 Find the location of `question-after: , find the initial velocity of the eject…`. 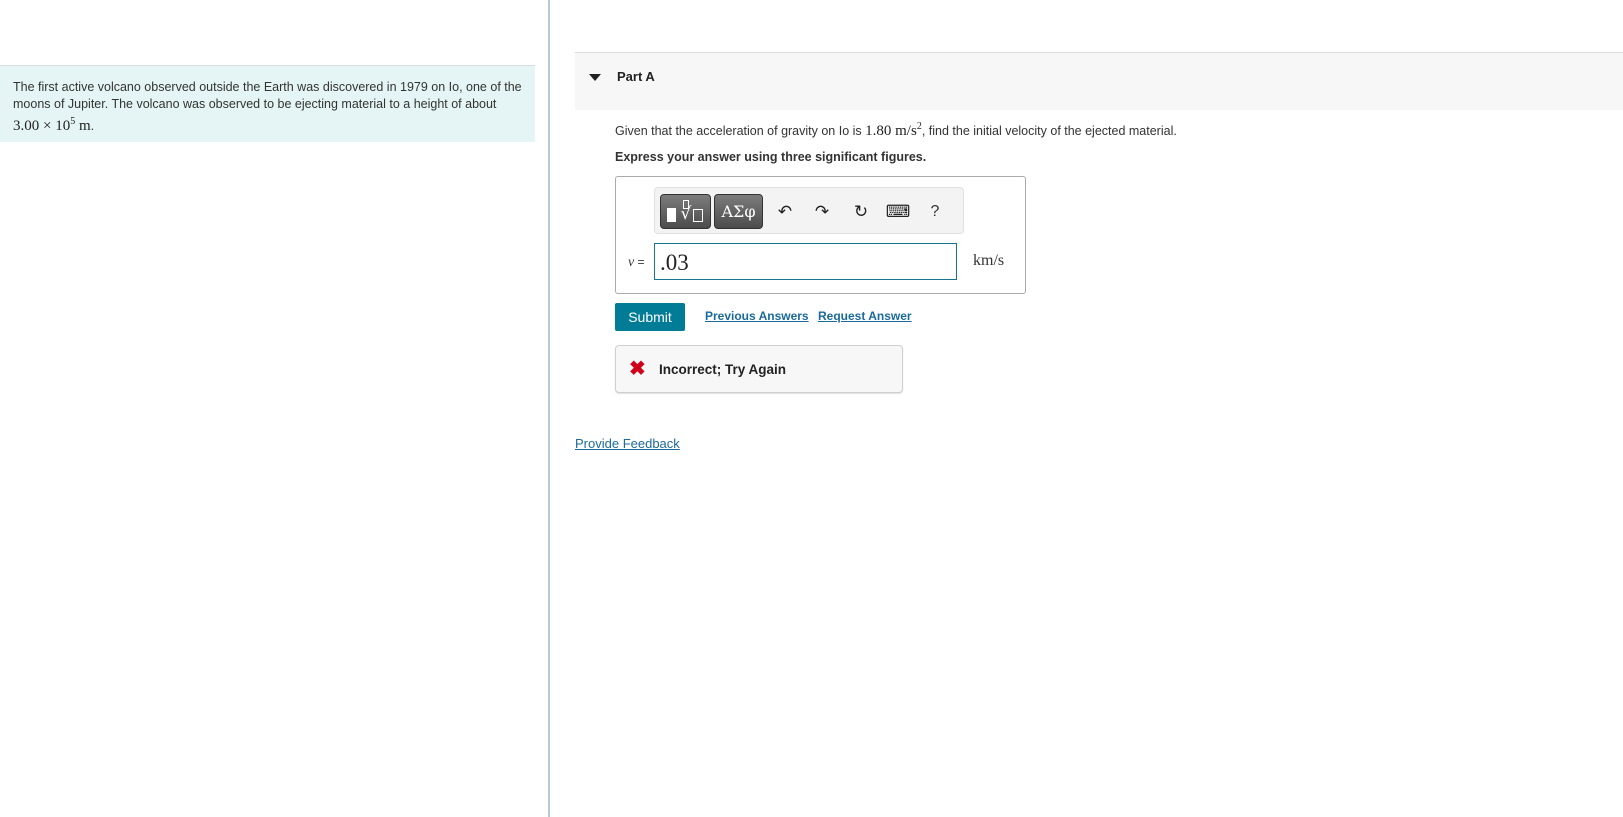

question-after: , find the initial velocity of the eject… is located at coordinates (1049, 131).